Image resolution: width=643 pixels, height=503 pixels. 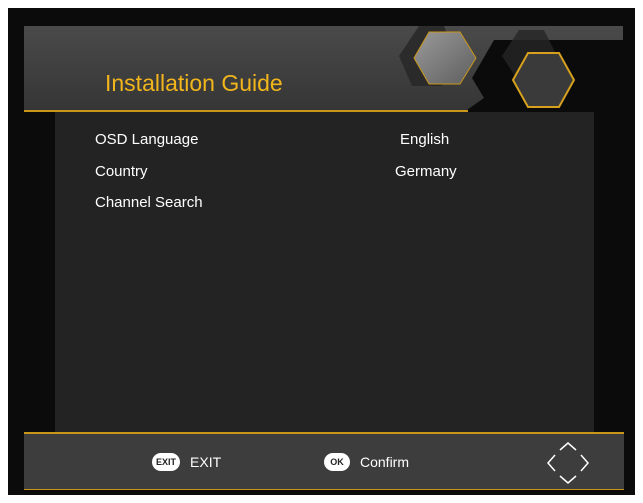 I want to click on exit-key-icon: EXIT, so click(x=166, y=462).